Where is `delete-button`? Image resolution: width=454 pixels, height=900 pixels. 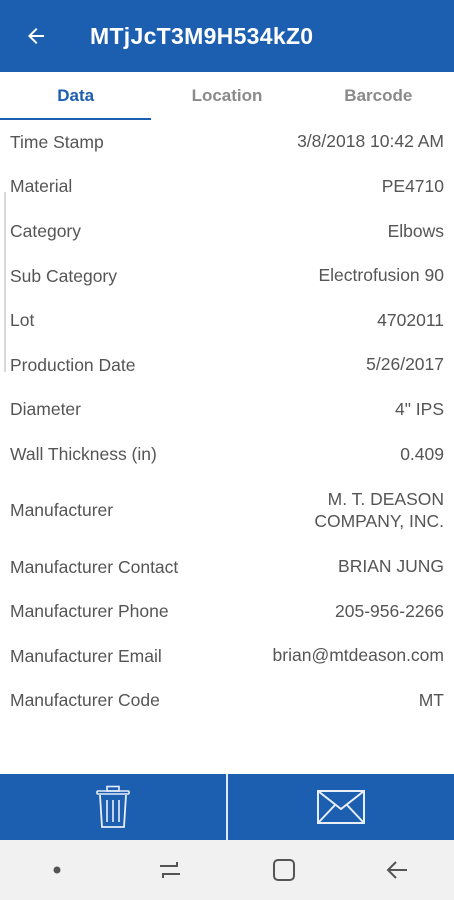
delete-button is located at coordinates (113, 807).